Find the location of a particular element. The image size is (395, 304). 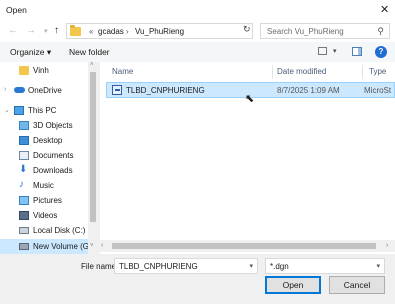

nav-item-music: ♪ Music is located at coordinates (44, 185).